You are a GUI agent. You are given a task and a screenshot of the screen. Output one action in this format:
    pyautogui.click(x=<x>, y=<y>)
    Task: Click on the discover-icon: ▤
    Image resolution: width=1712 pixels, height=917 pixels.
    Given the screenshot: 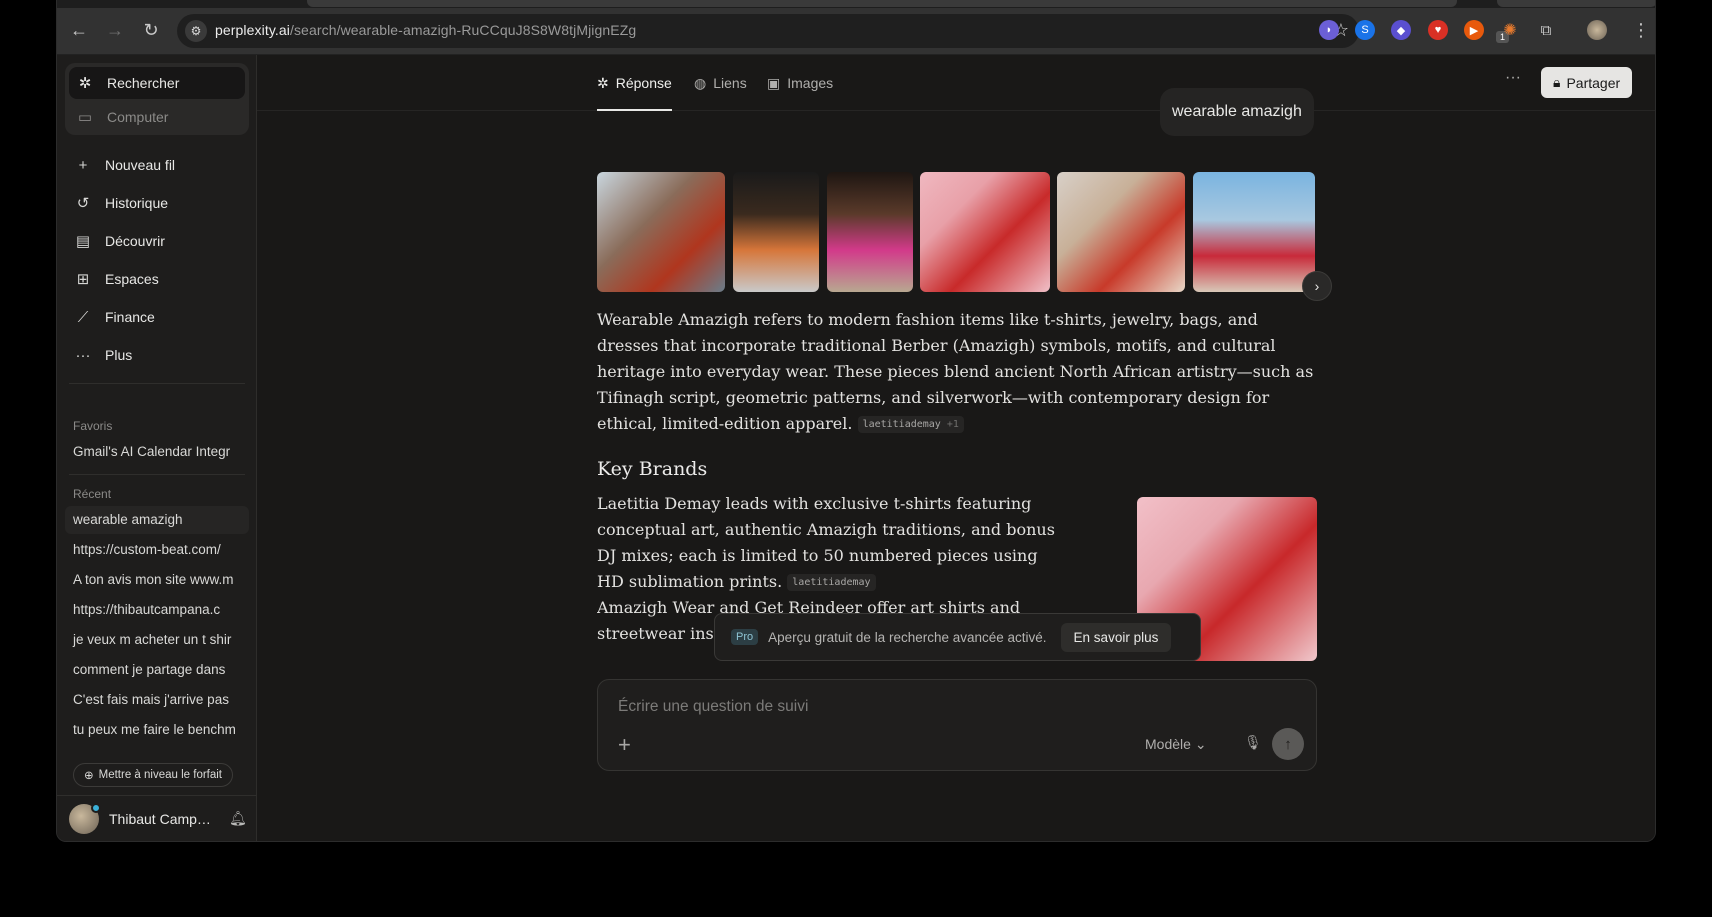 What is the action you would take?
    pyautogui.click(x=83, y=241)
    